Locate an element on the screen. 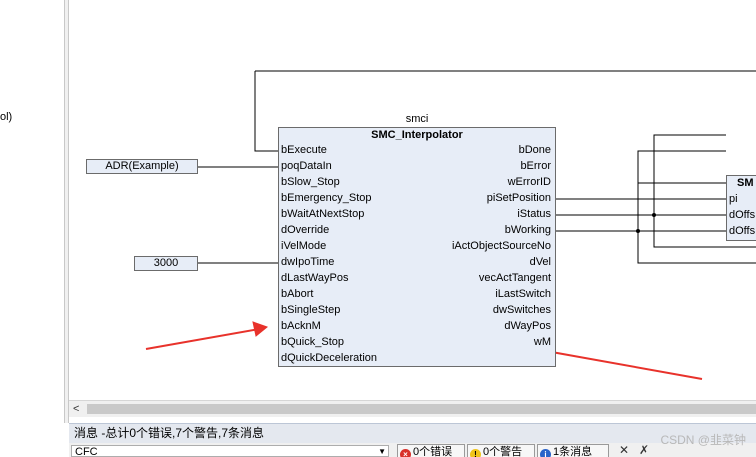  input-pin-bquick_stop: bQuick_Stop is located at coordinates (312, 342).